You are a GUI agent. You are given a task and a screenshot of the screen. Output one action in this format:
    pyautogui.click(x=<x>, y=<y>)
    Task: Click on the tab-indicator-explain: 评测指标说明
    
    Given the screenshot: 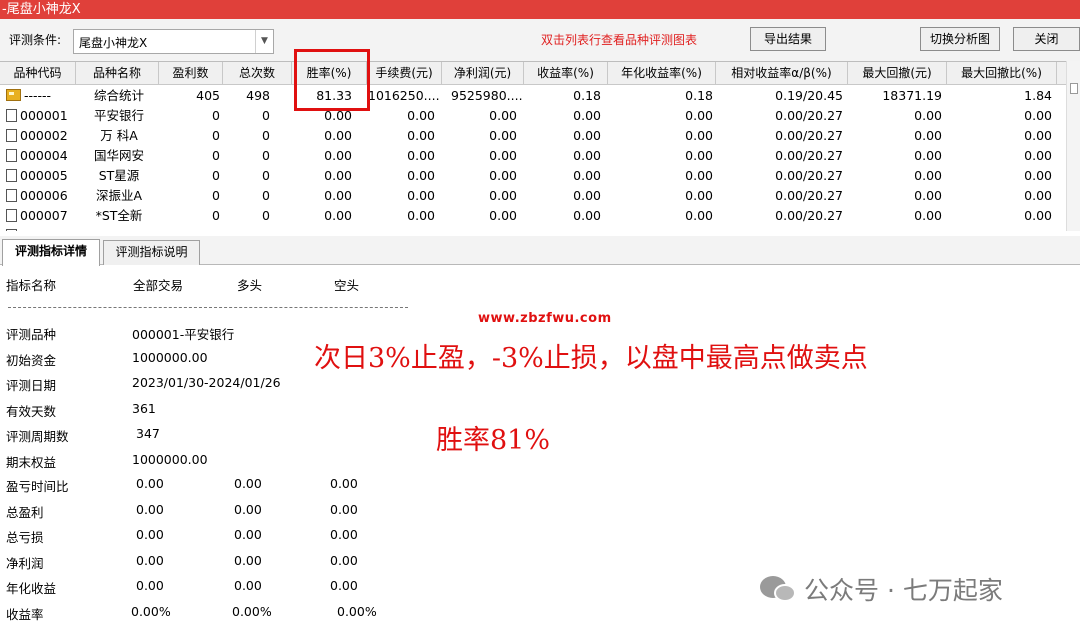 What is the action you would take?
    pyautogui.click(x=151, y=252)
    